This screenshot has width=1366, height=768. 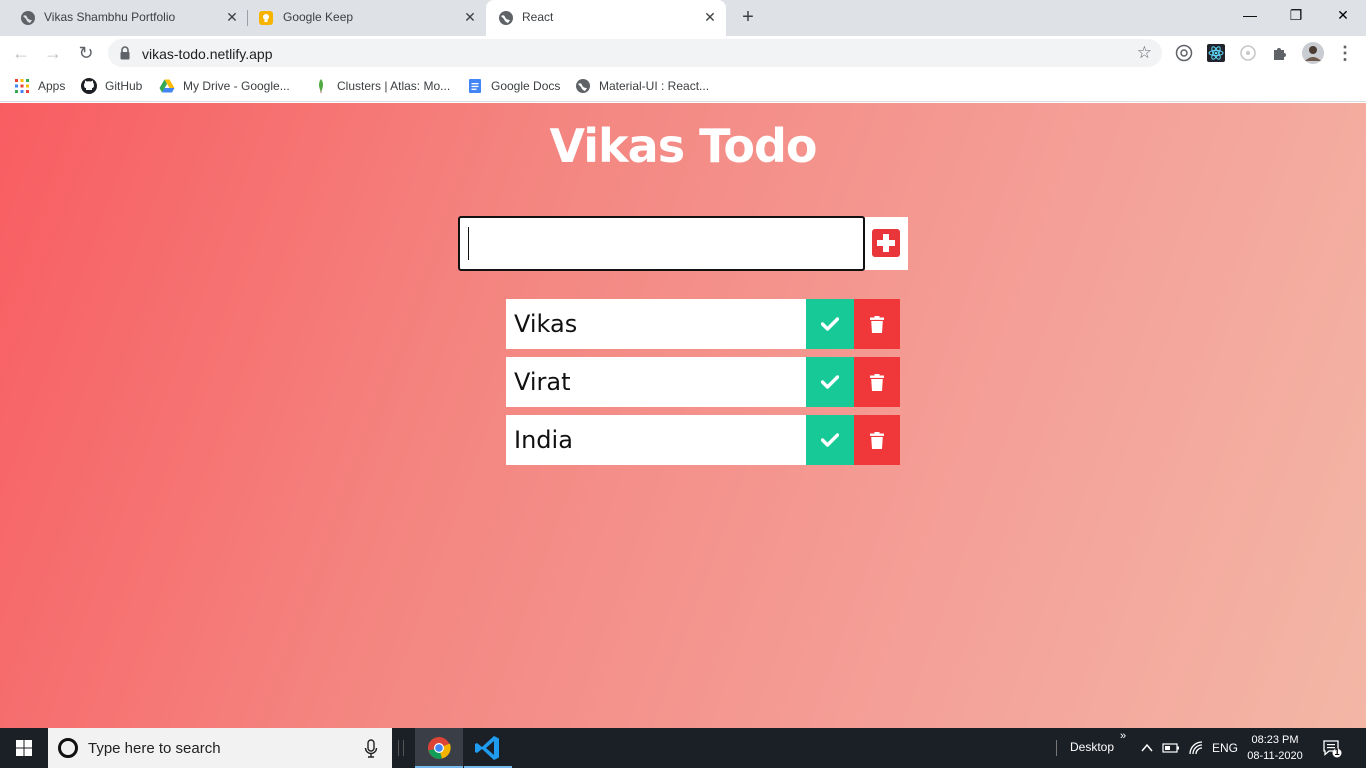 I want to click on add-todo-button, so click(x=886, y=243).